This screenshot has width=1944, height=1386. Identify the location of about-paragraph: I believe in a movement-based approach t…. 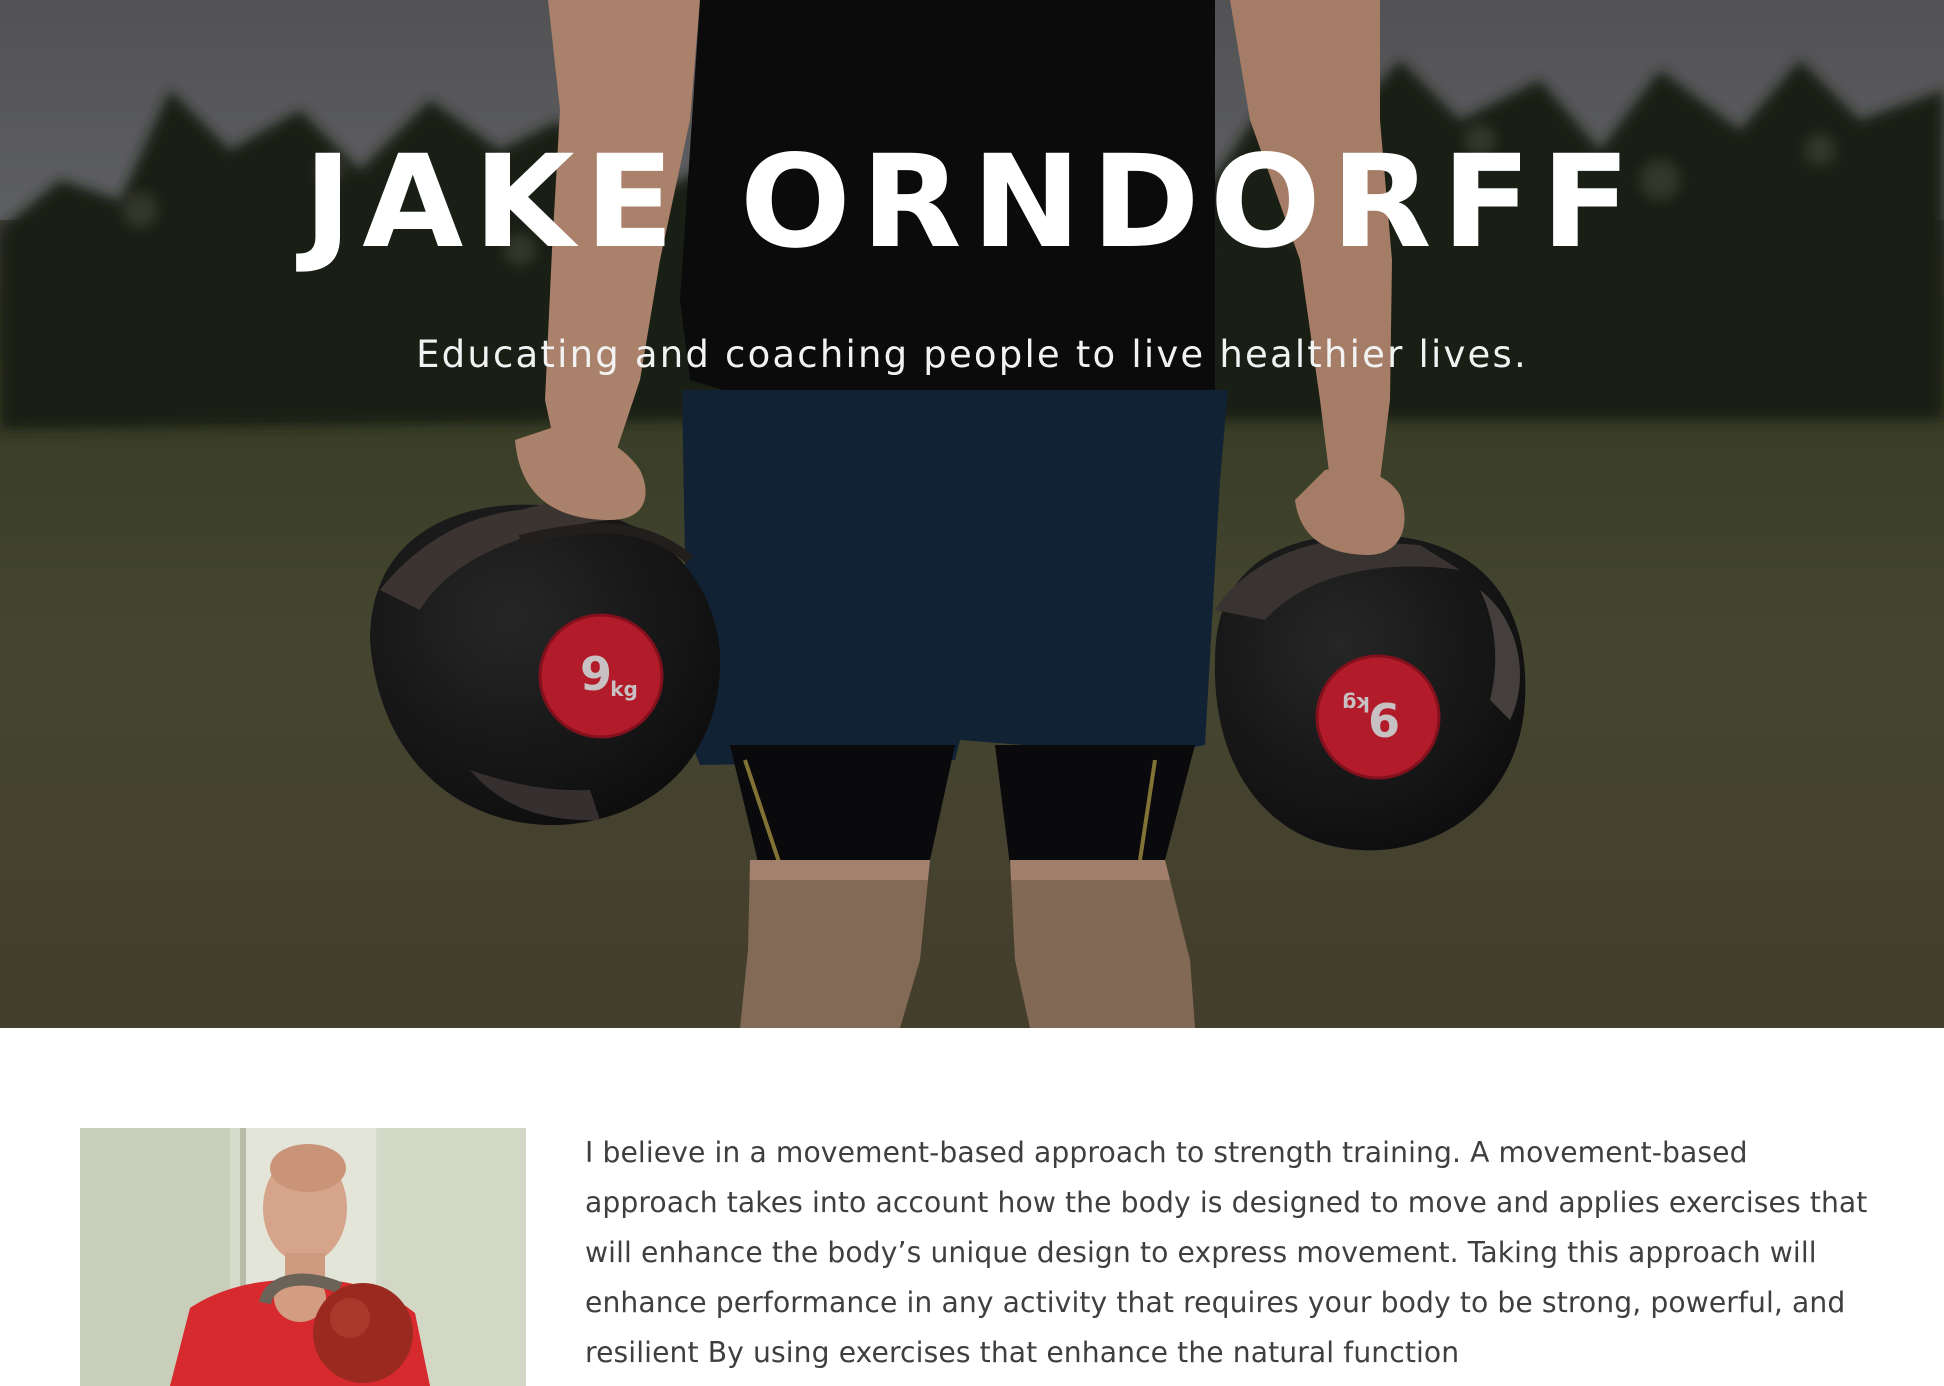
(1226, 1252).